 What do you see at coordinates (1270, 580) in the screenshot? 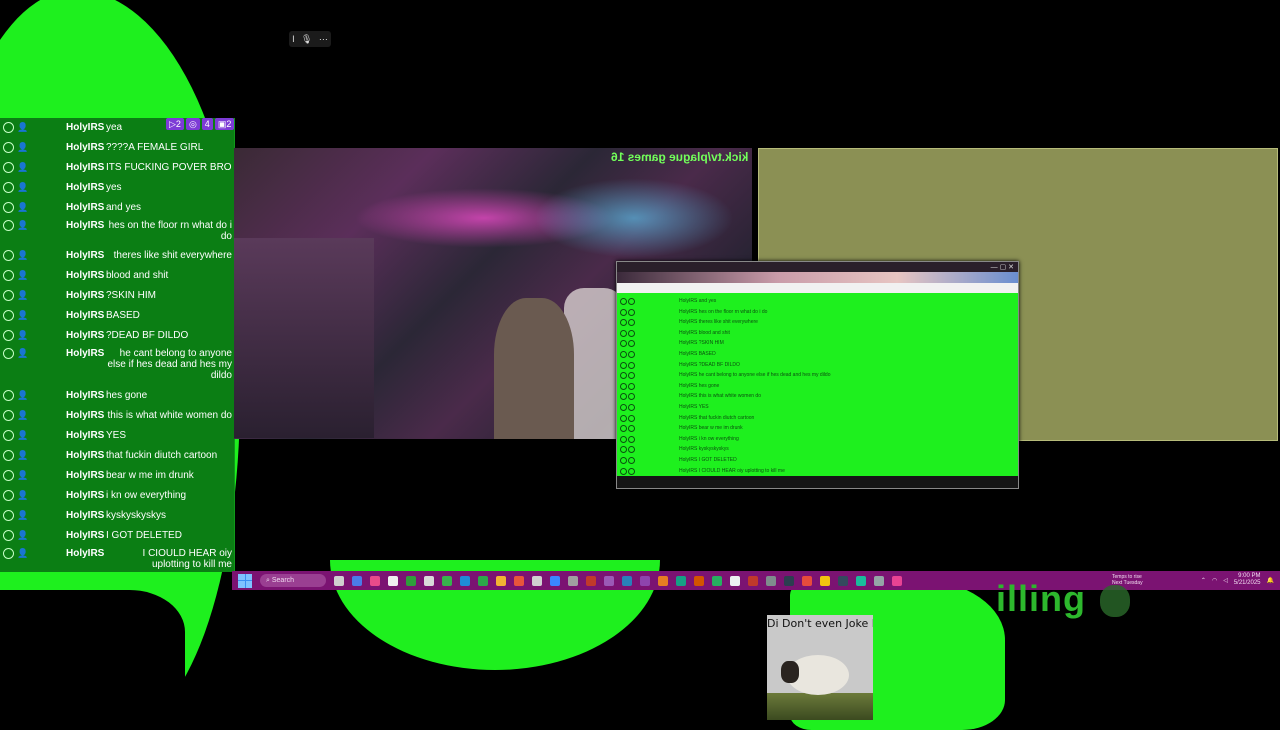
I see `notification-bell-icon: 🔔` at bounding box center [1270, 580].